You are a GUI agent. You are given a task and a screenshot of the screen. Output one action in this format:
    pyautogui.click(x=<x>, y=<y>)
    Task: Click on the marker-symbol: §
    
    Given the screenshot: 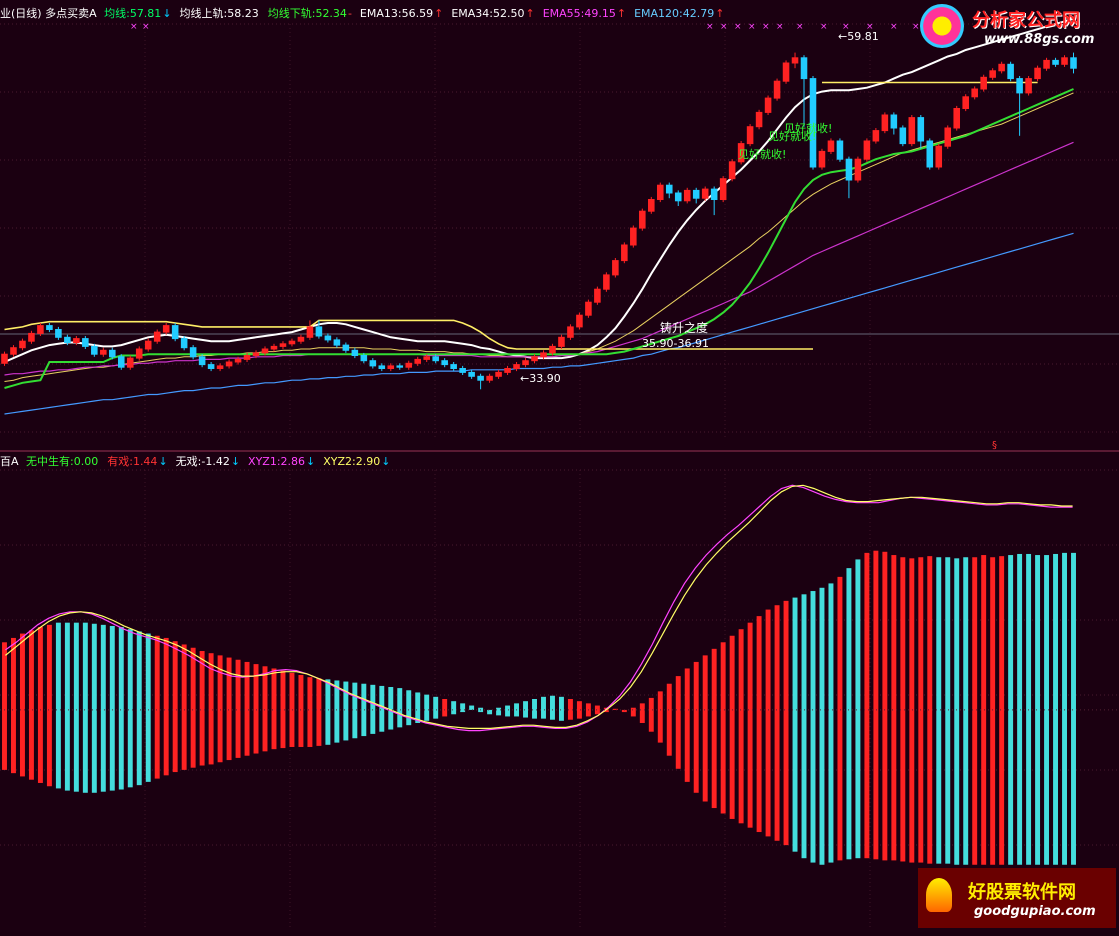 What is the action you would take?
    pyautogui.click(x=994, y=445)
    